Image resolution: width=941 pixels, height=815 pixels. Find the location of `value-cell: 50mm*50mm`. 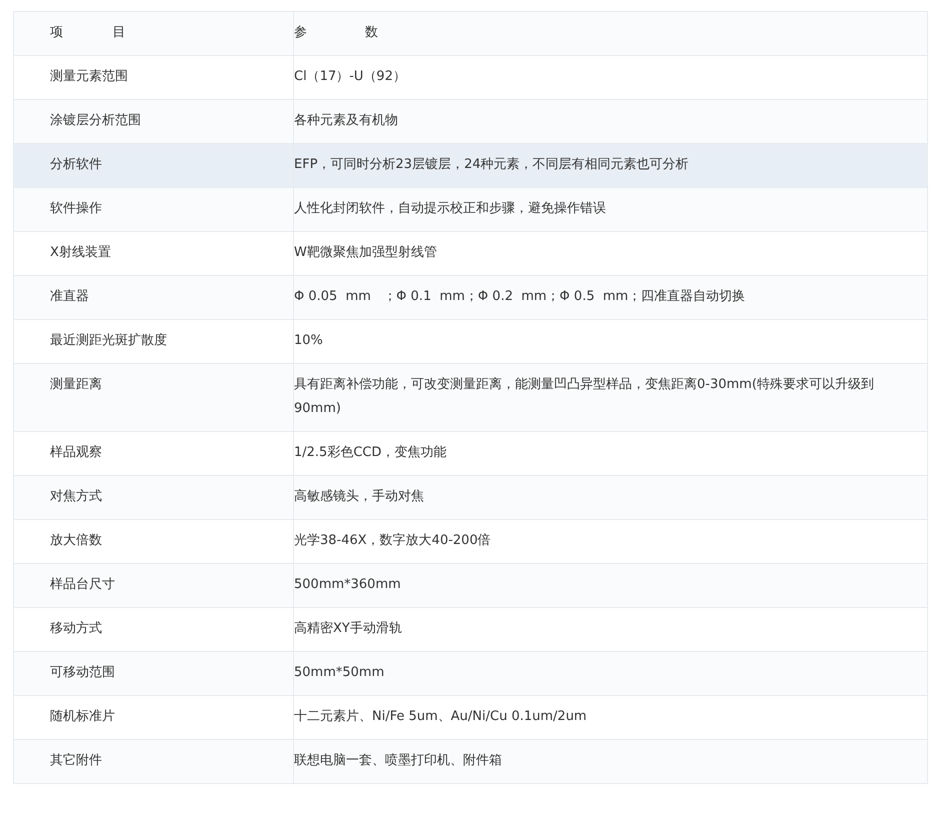

value-cell: 50mm*50mm is located at coordinates (611, 674).